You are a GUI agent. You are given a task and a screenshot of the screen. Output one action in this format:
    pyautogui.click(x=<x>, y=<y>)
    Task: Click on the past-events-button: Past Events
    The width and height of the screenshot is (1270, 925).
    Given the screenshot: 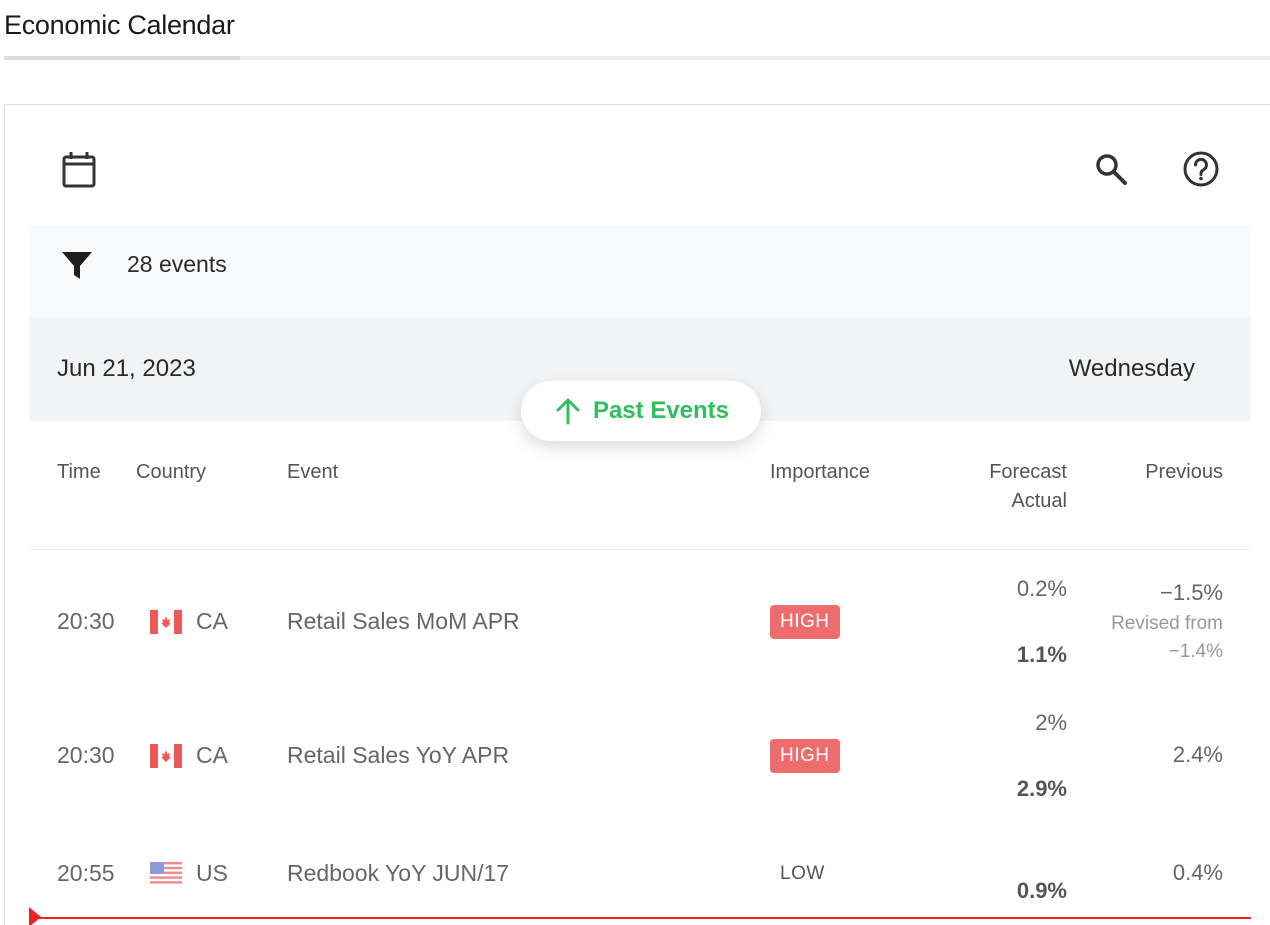 What is the action you would take?
    pyautogui.click(x=641, y=411)
    